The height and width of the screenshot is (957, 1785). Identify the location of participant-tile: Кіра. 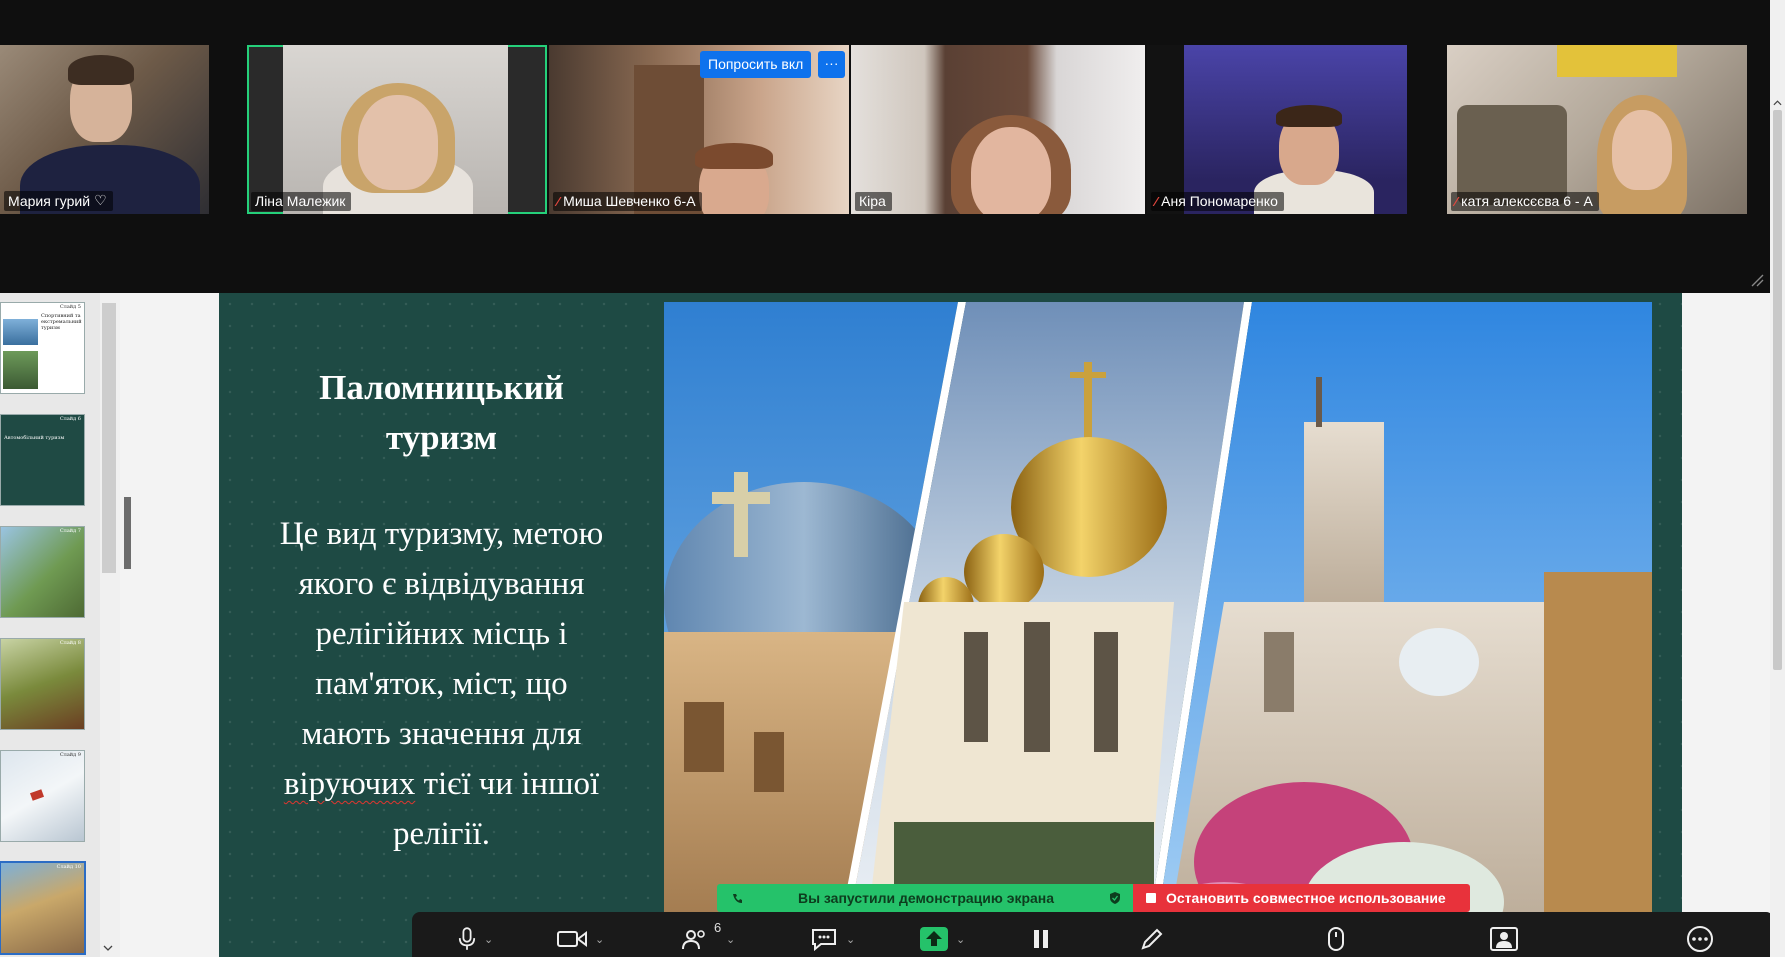
(998, 129).